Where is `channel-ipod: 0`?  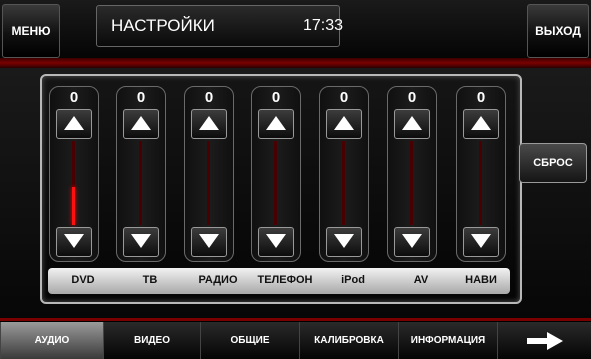
channel-ipod: 0 is located at coordinates (344, 174).